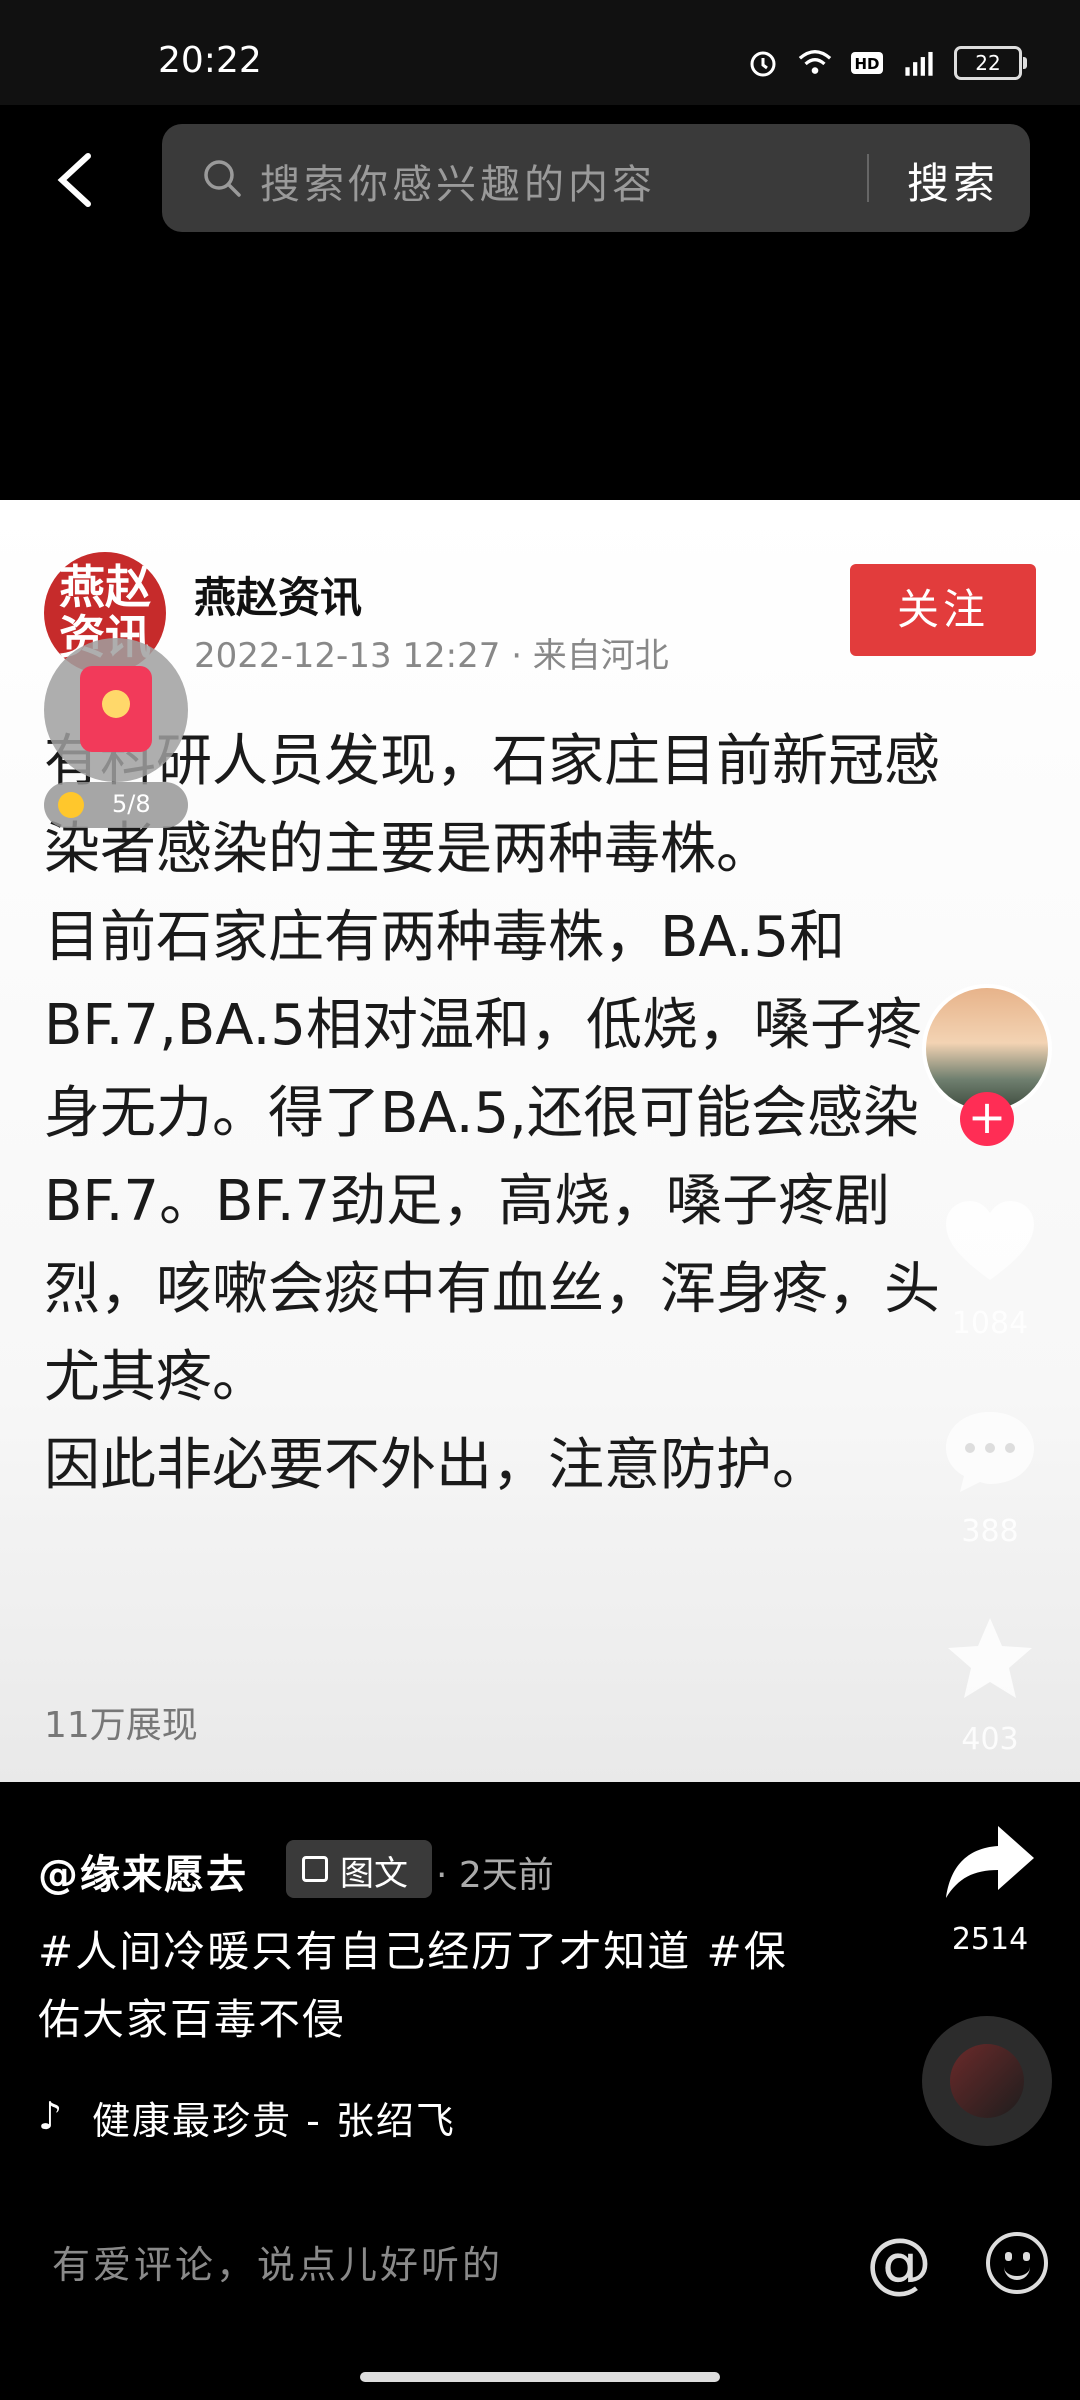  What do you see at coordinates (990, 1531) in the screenshot?
I see `comment-count: 388` at bounding box center [990, 1531].